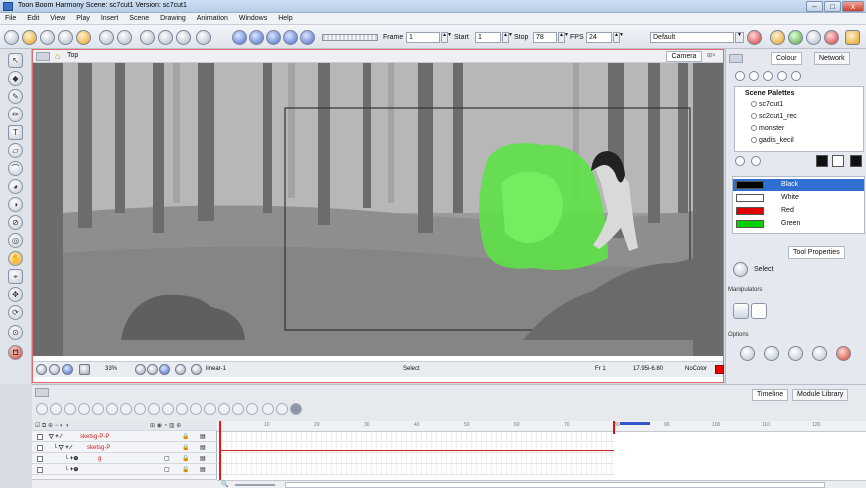 The image size is (866, 488). I want to click on menu-insert: Insert, so click(109, 17).